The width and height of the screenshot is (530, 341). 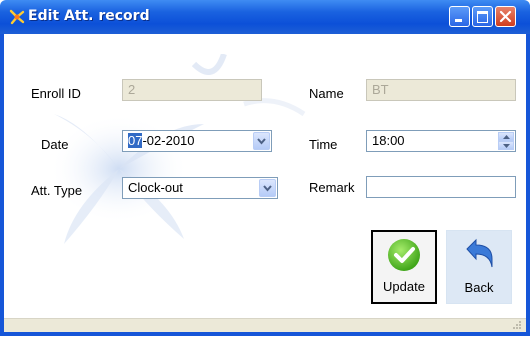 What do you see at coordinates (135, 140) in the screenshot?
I see `date-day-selected: 07` at bounding box center [135, 140].